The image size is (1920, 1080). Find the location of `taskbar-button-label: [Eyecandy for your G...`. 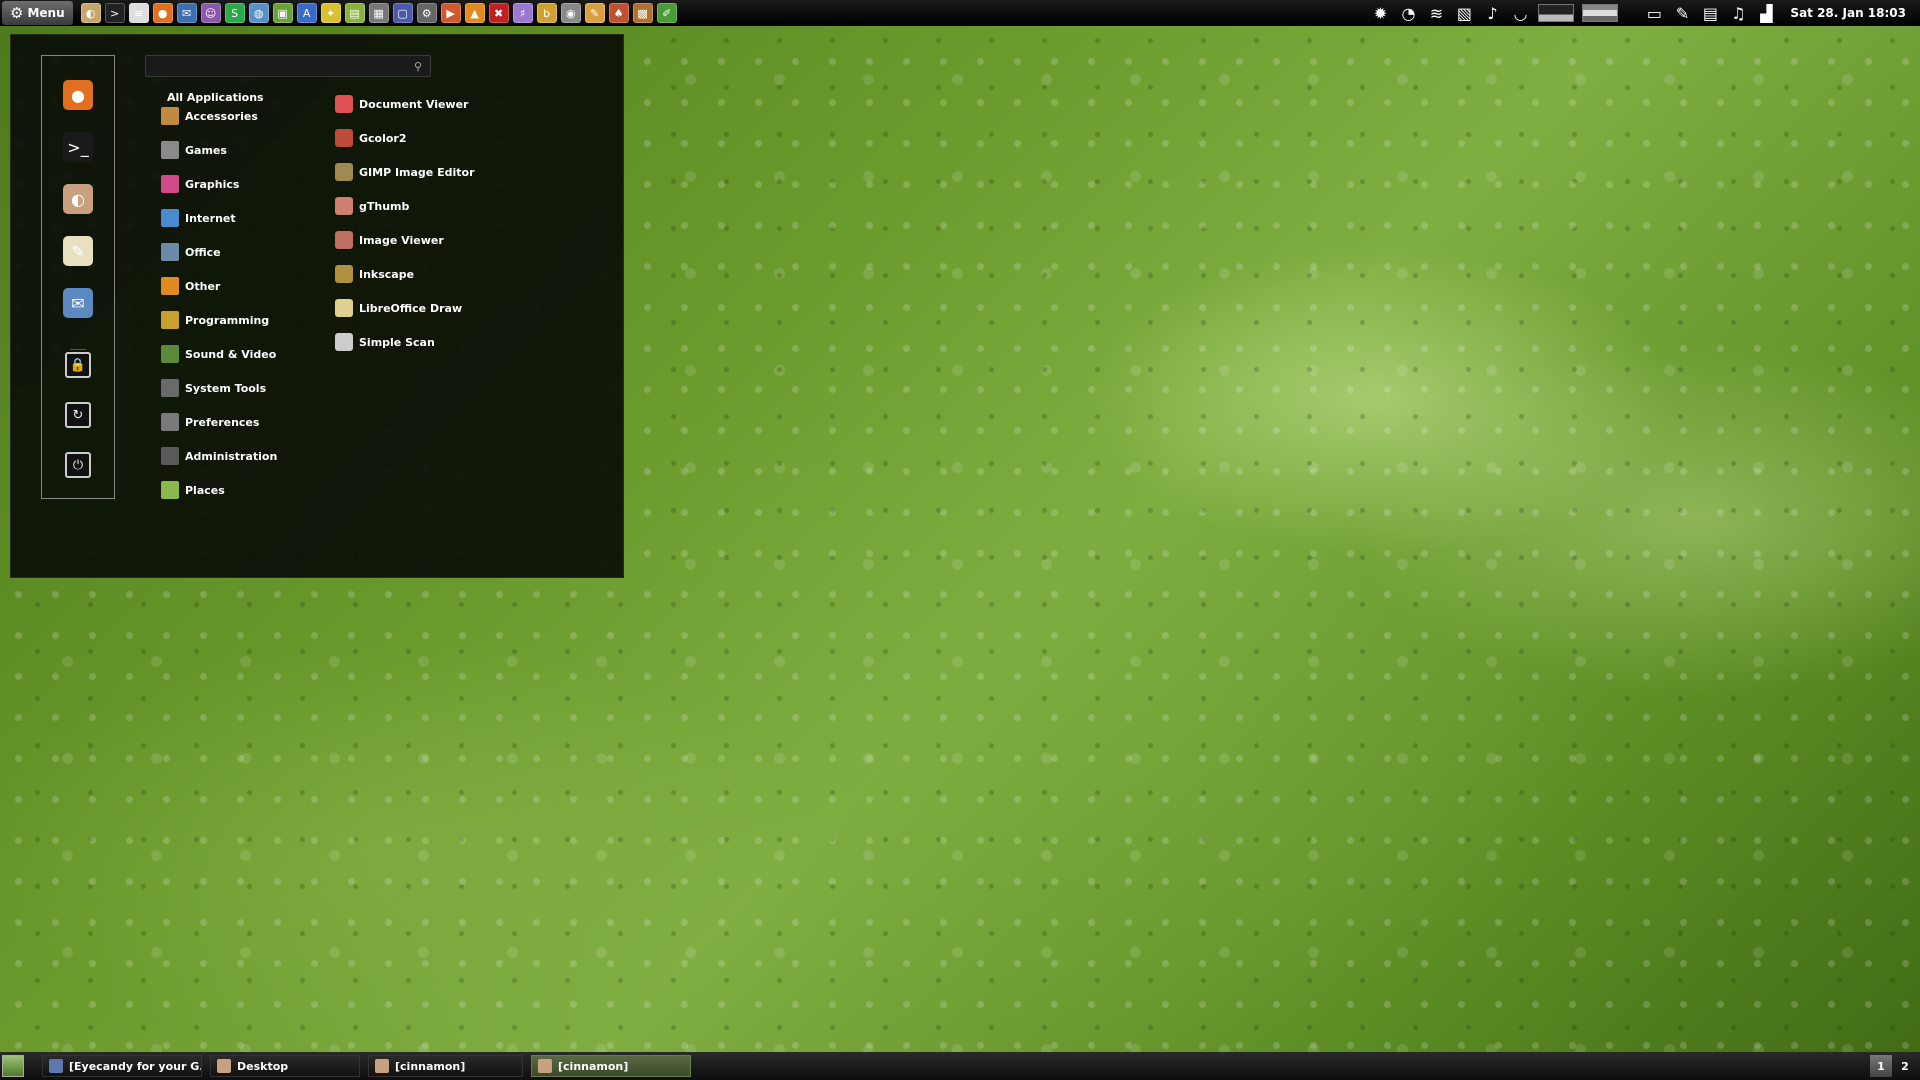

taskbar-button-label: [Eyecandy for your G... is located at coordinates (135, 1066).